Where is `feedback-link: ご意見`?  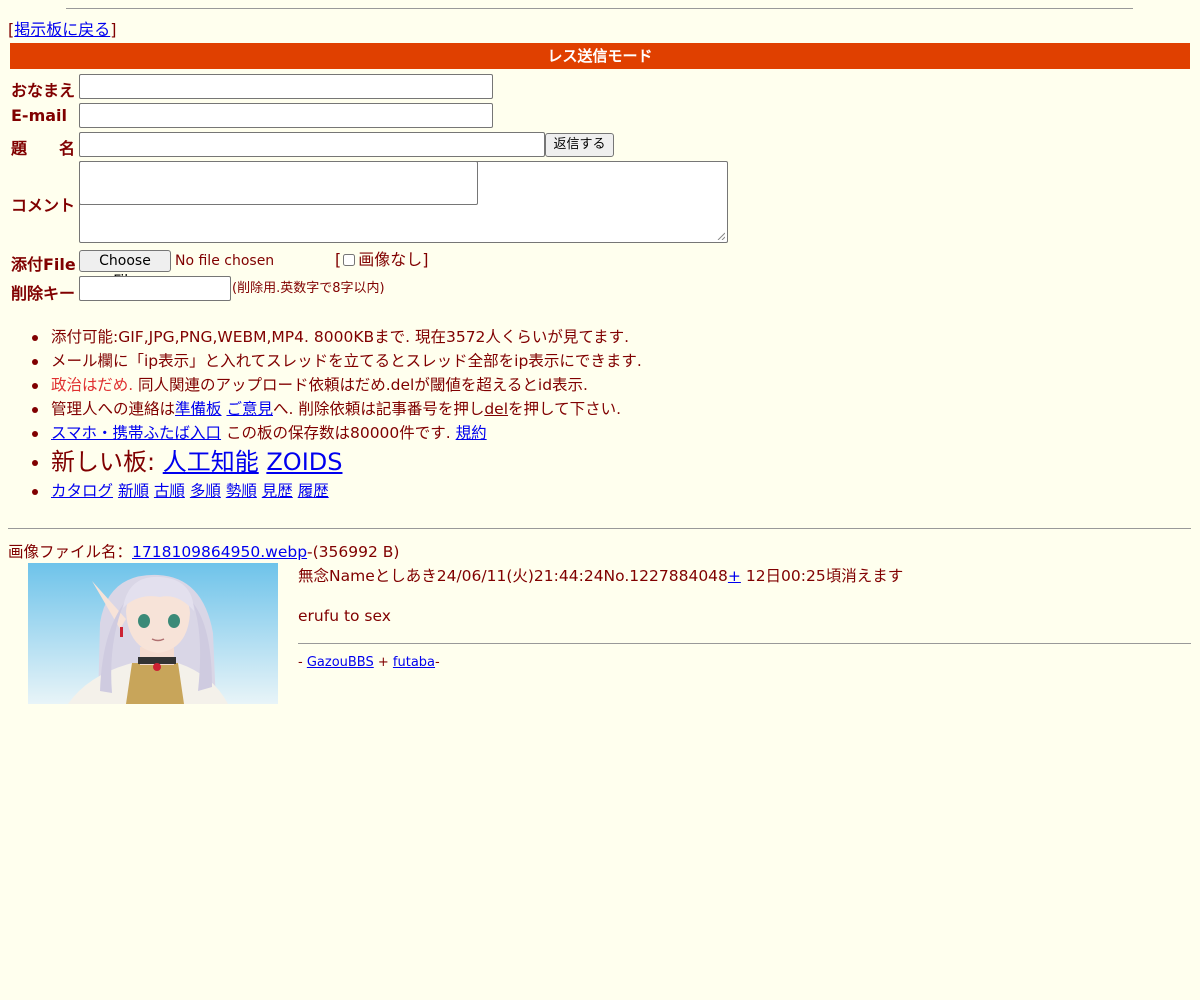
feedback-link: ご意見 is located at coordinates (249, 409).